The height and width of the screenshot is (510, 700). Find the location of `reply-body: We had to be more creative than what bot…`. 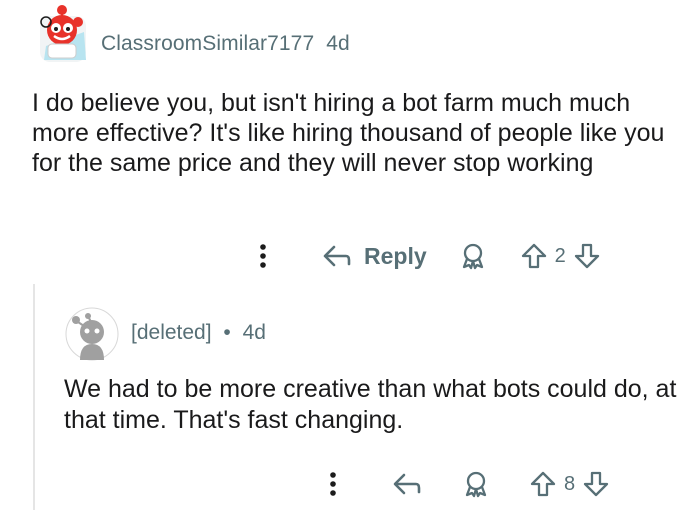

reply-body: We had to be more creative than what bot… is located at coordinates (370, 404).